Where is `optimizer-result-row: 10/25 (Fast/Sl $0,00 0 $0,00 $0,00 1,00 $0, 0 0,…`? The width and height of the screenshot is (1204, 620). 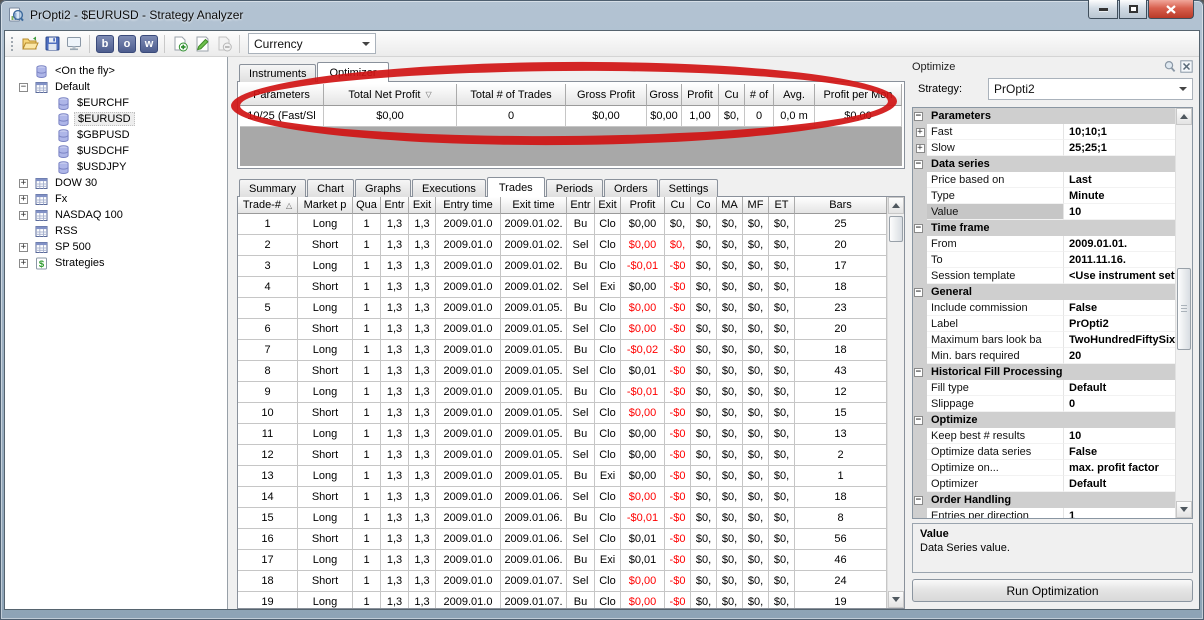 optimizer-result-row: 10/25 (Fast/Sl $0,00 0 $0,00 $0,00 1,00 $0, 0 0,… is located at coordinates (571, 116).